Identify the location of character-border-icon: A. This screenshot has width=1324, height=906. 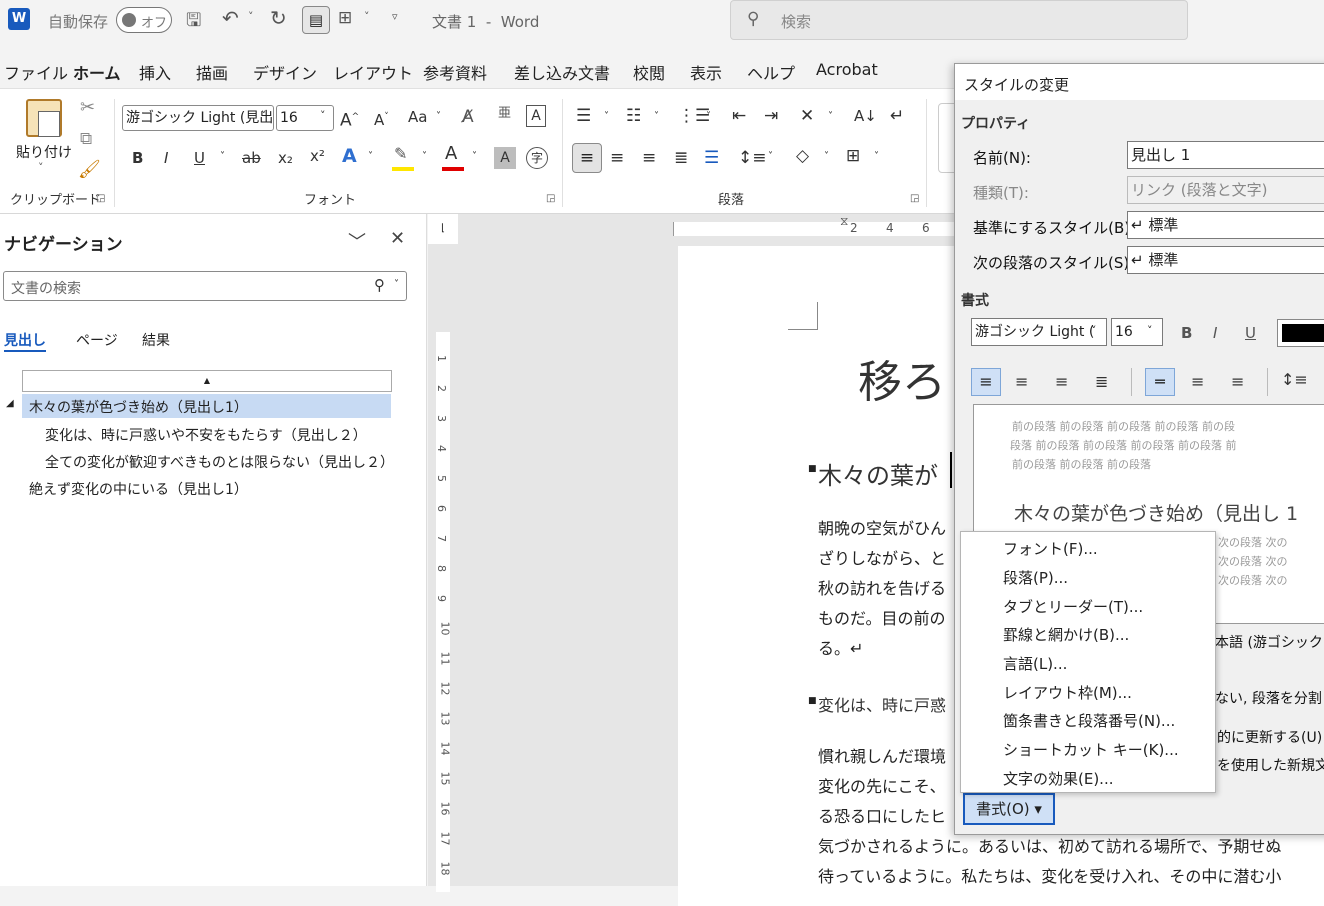
(536, 116).